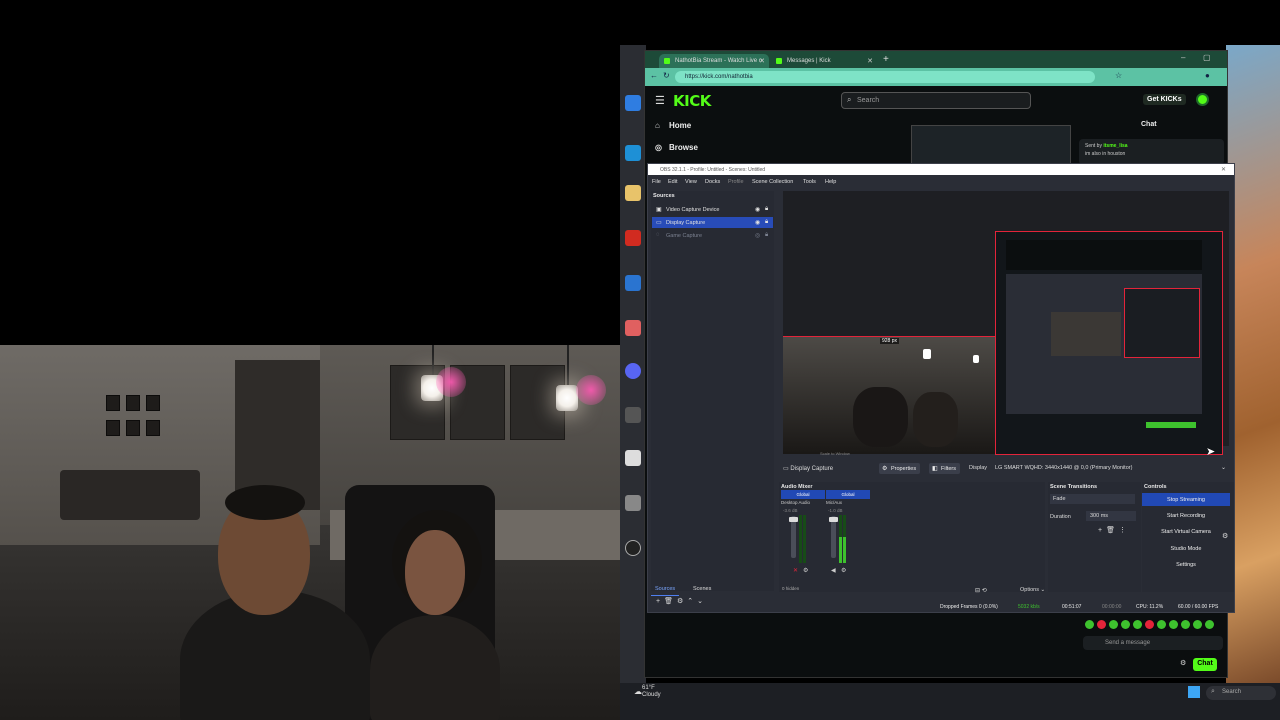  Describe the element at coordinates (772, 182) in the screenshot. I see `menu-scene-collection: Scene Collection` at that location.